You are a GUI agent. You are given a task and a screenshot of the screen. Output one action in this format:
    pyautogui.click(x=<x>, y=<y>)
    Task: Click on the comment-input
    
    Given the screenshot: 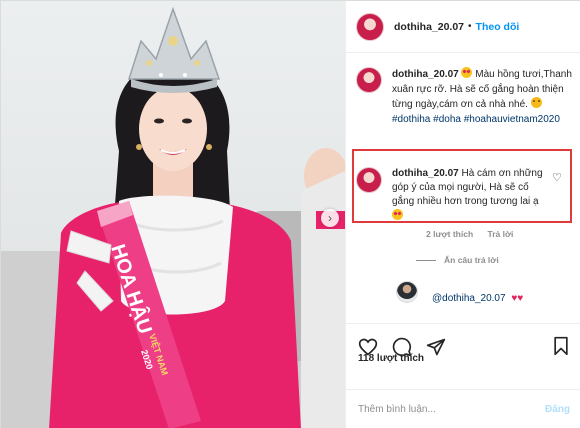 What is the action you would take?
    pyautogui.click(x=451, y=409)
    